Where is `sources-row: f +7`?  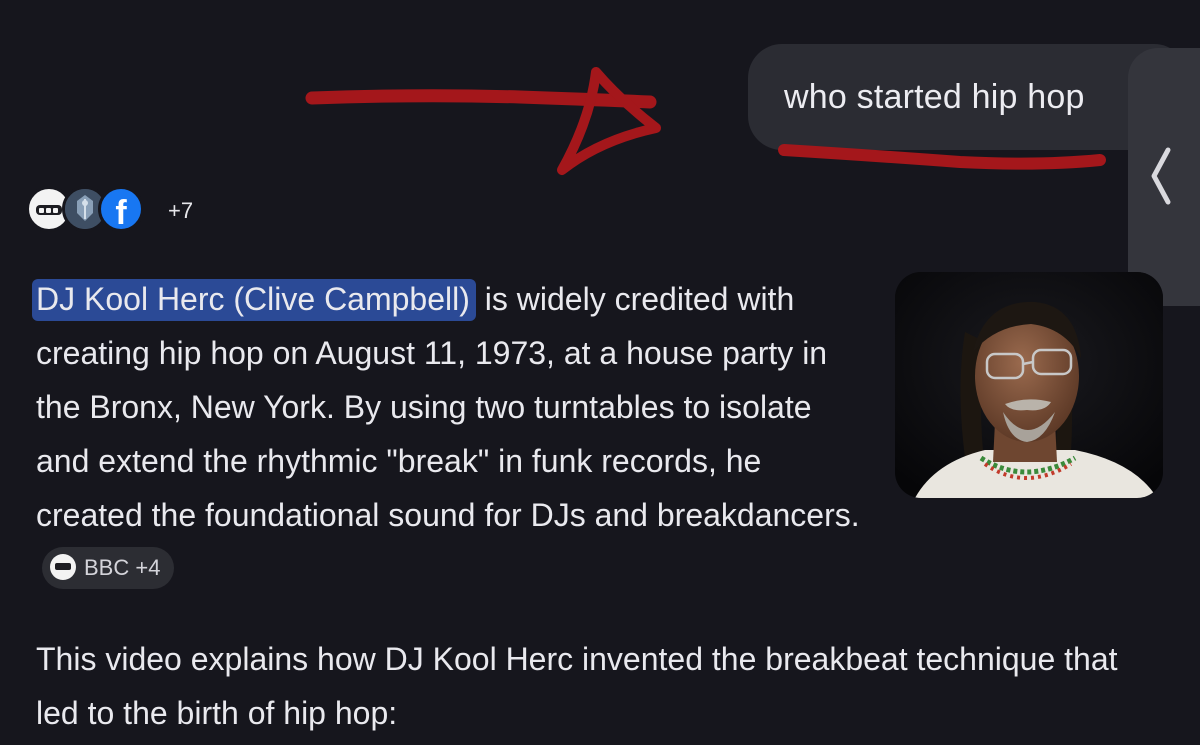 sources-row: f +7 is located at coordinates (126, 211).